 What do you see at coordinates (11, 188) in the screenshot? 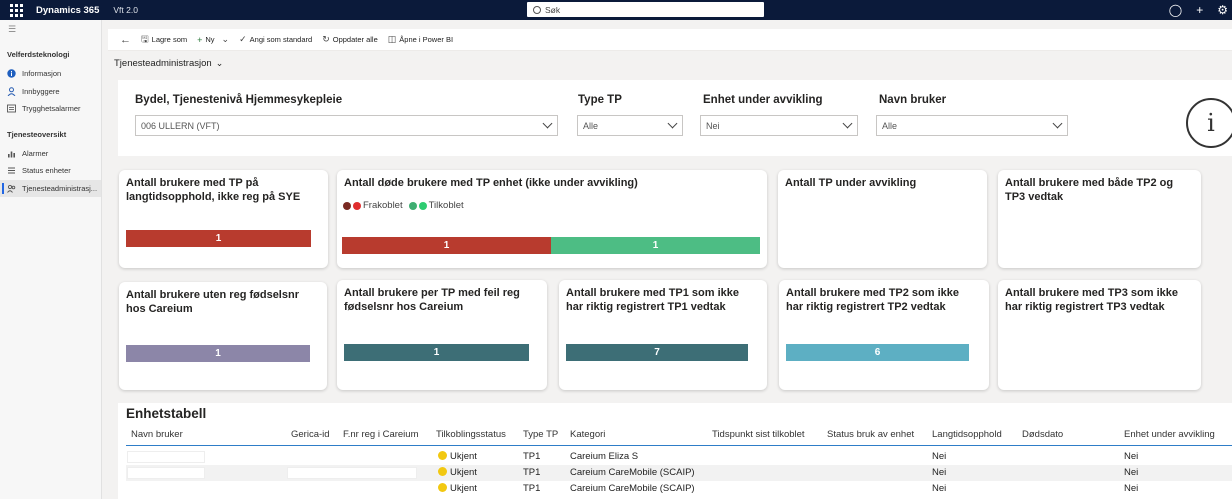
I see `people-icon` at bounding box center [11, 188].